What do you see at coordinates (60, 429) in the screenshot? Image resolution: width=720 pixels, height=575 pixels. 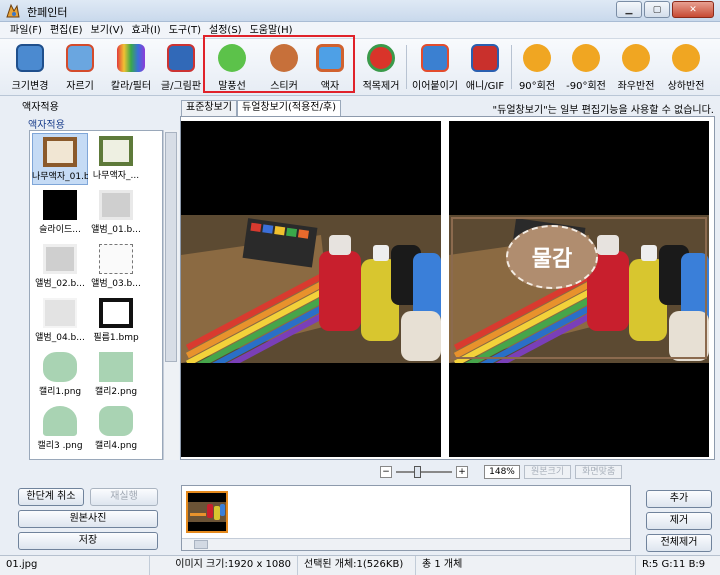 I see `thumb-item: 캘리3 .png` at bounding box center [60, 429].